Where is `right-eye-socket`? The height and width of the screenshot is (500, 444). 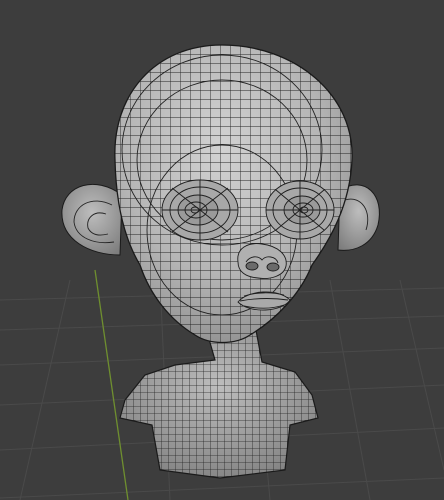
right-eye-socket is located at coordinates (300, 210).